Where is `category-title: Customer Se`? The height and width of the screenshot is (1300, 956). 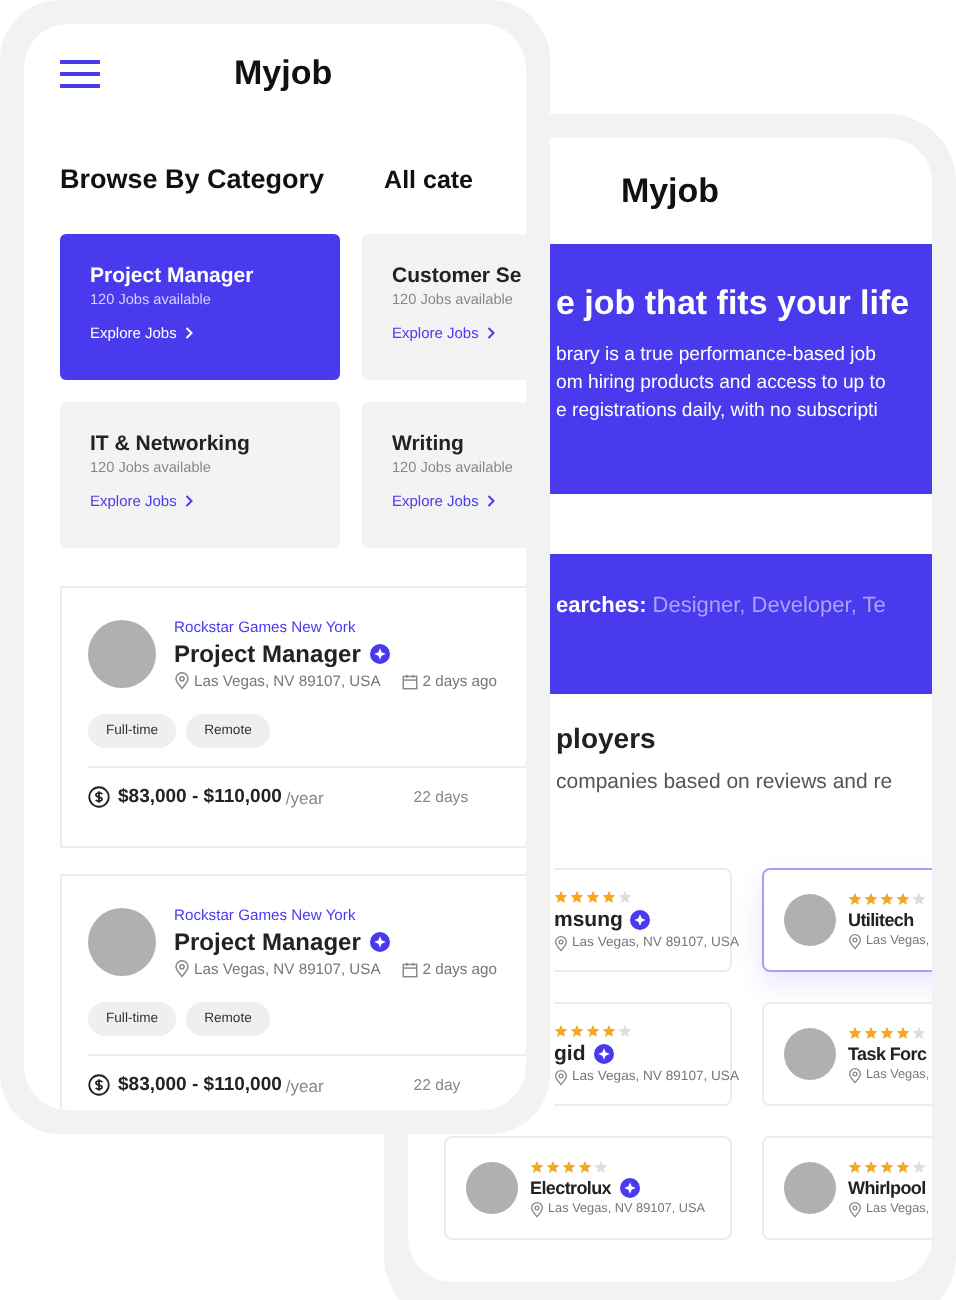 category-title: Customer Se is located at coordinates (457, 276).